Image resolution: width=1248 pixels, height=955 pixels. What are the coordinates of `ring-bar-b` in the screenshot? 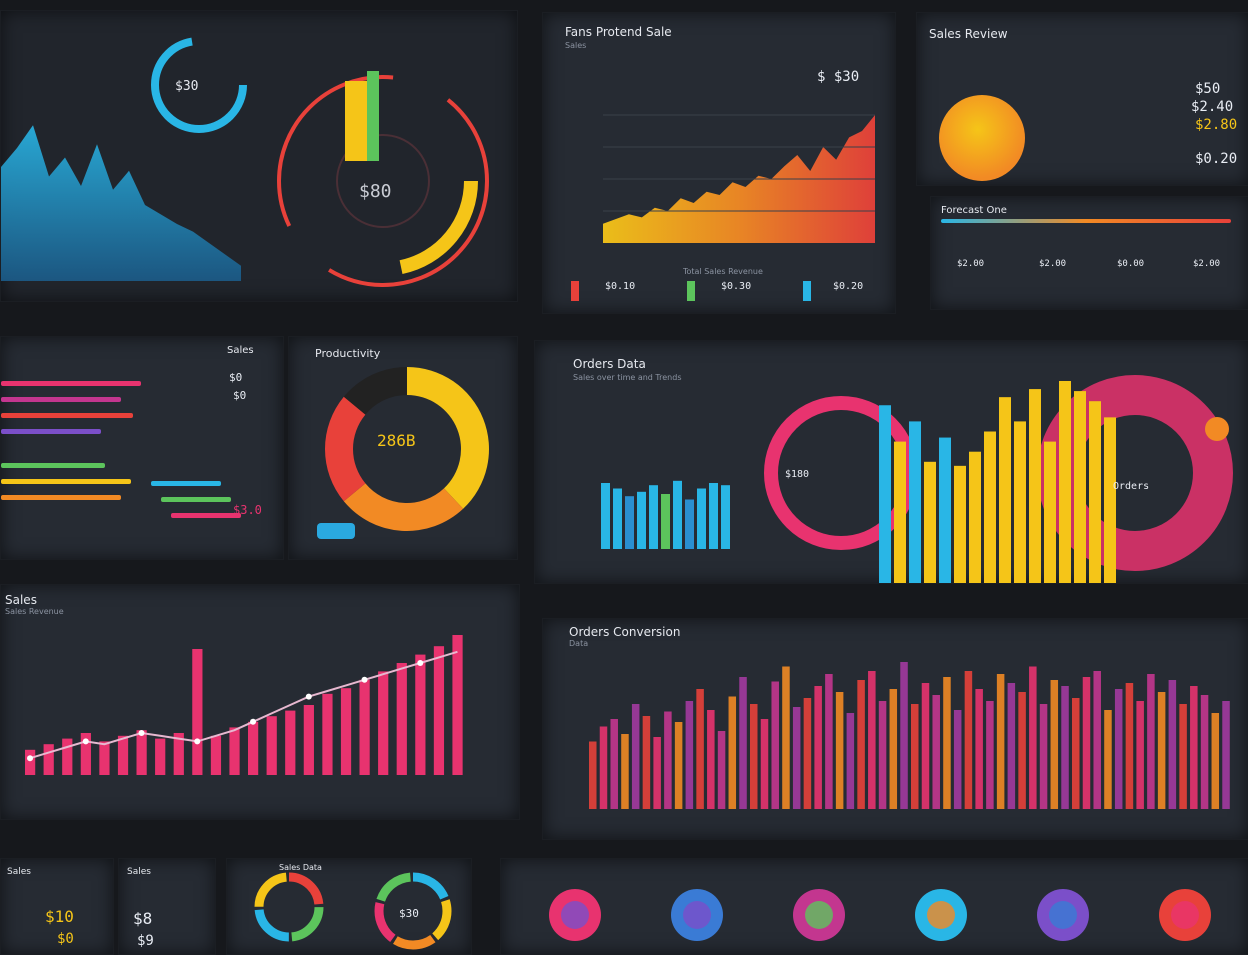 It's located at (373, 116).